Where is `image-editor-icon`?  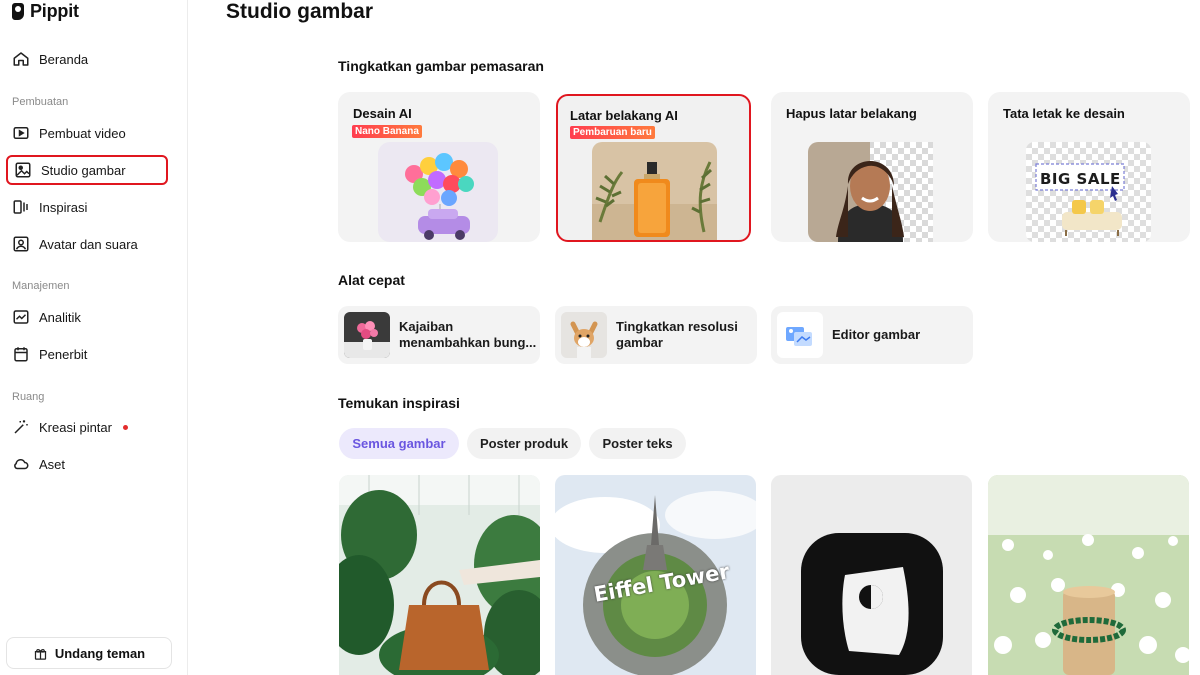
image-editor-icon is located at coordinates (799, 336).